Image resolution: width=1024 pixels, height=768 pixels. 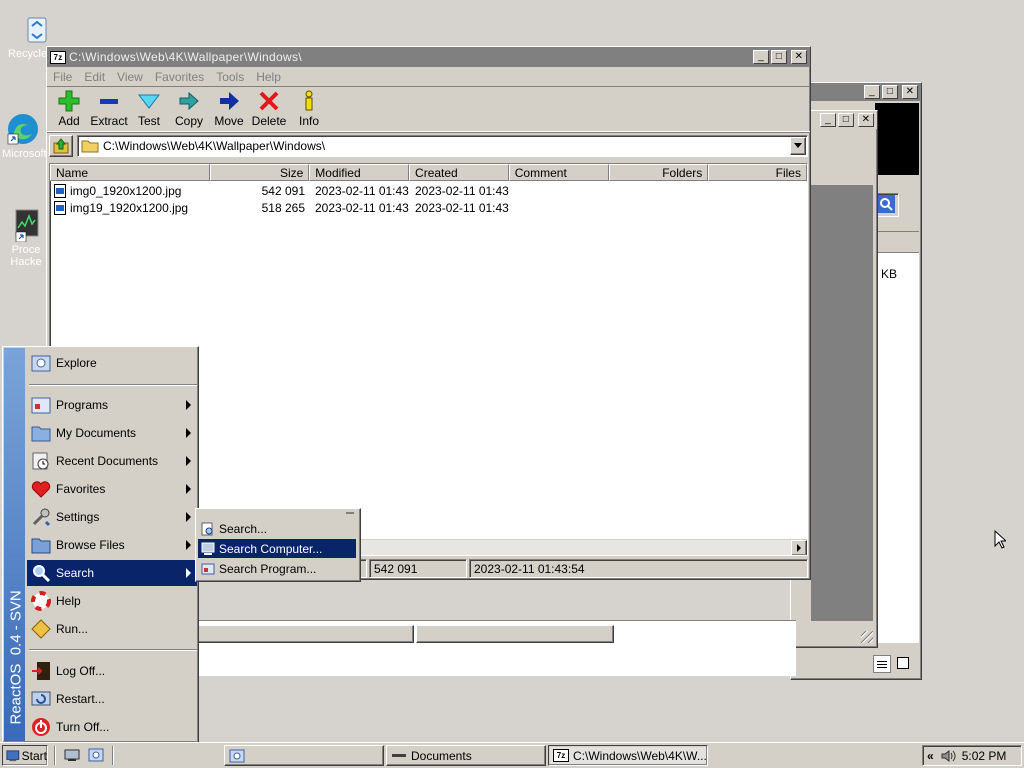 I want to click on menu-file: File, so click(x=62, y=77).